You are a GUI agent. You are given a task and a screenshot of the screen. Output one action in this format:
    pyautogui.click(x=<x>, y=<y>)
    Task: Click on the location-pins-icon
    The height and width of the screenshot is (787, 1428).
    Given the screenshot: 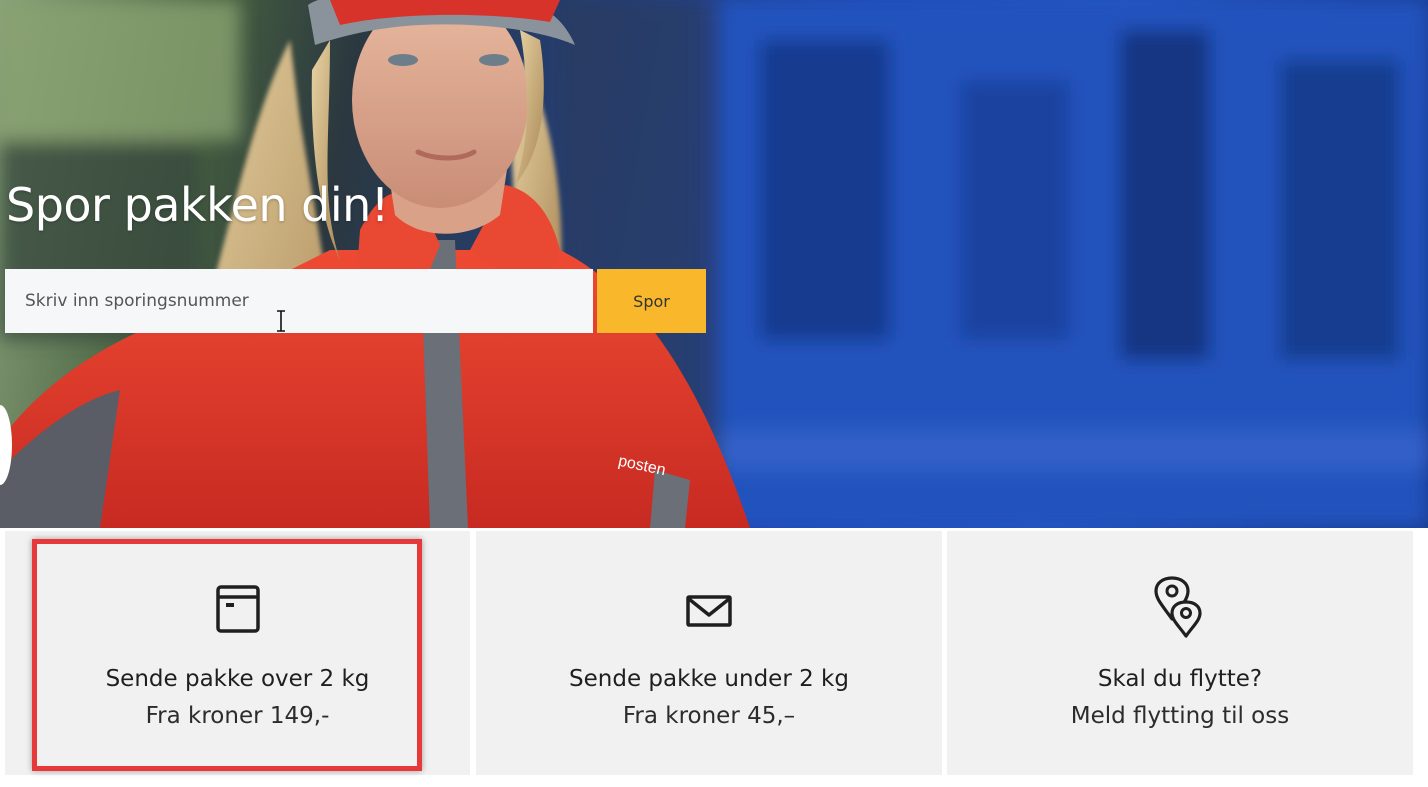 What is the action you would take?
    pyautogui.click(x=1180, y=606)
    